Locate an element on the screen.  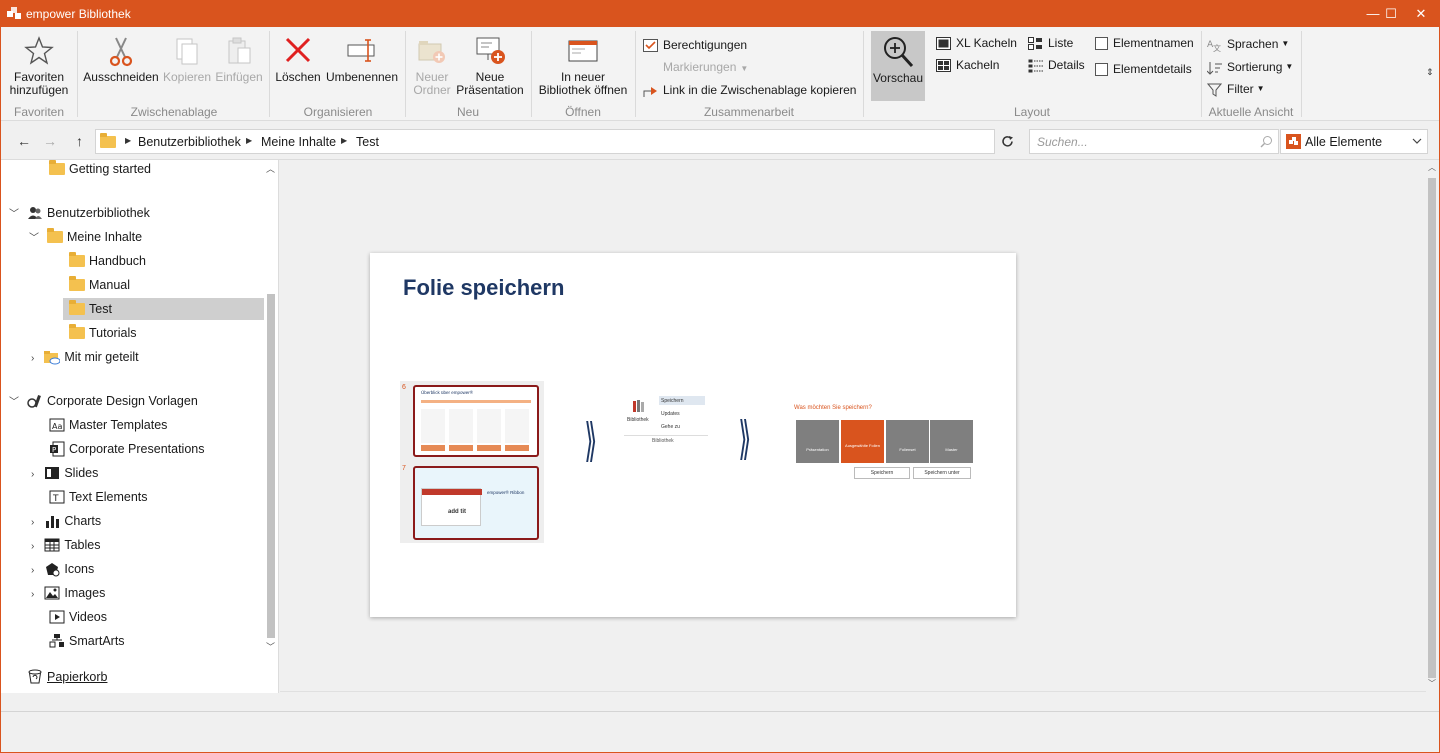
permissions-button: Berechtigungen is located at coordinates (695, 45).